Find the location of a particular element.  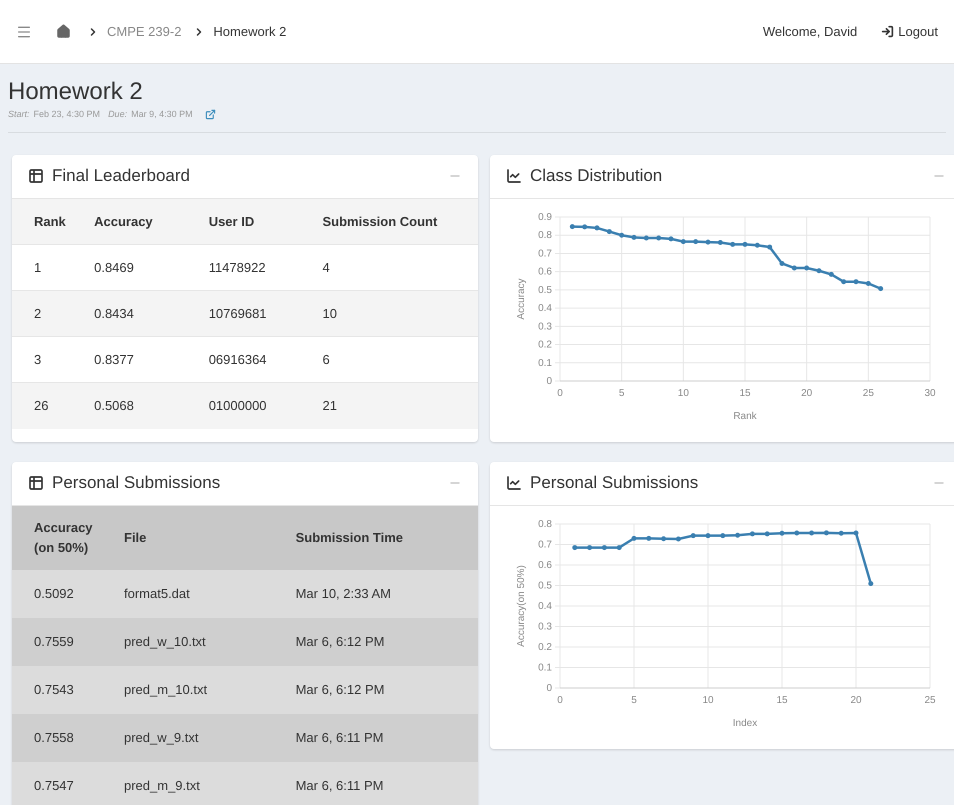

table-cell: Mar 10, 2:33 AM is located at coordinates (376, 594).